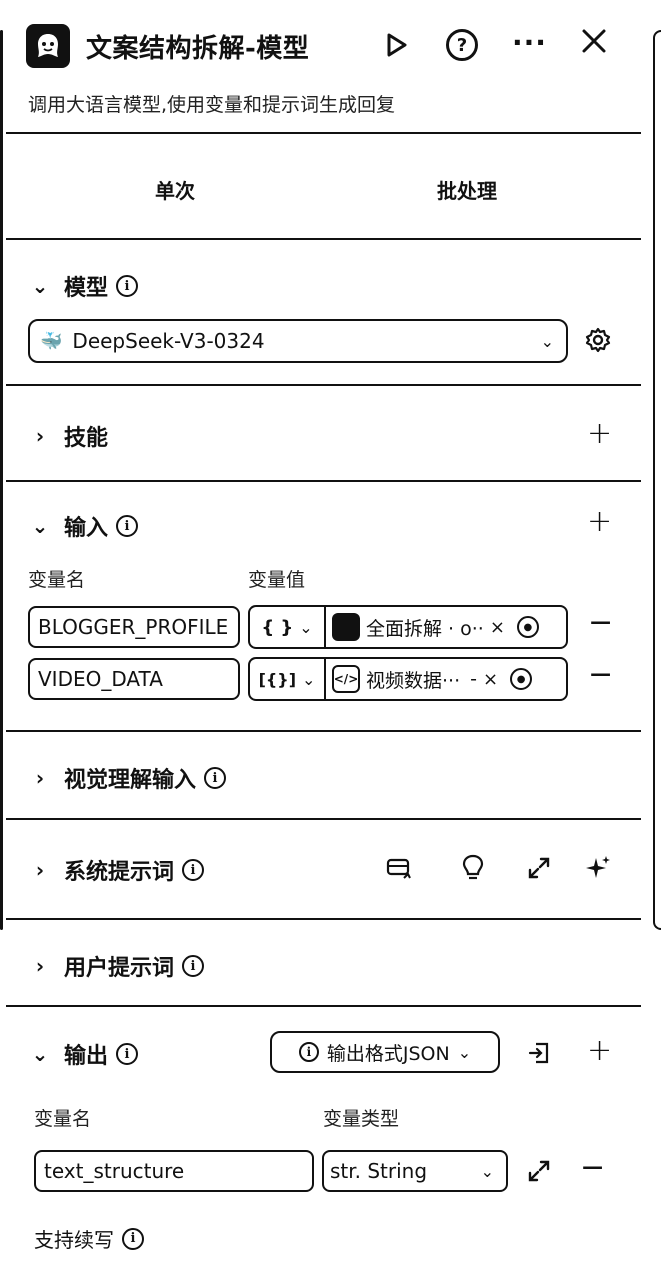  I want to click on close-icon, so click(594, 43).